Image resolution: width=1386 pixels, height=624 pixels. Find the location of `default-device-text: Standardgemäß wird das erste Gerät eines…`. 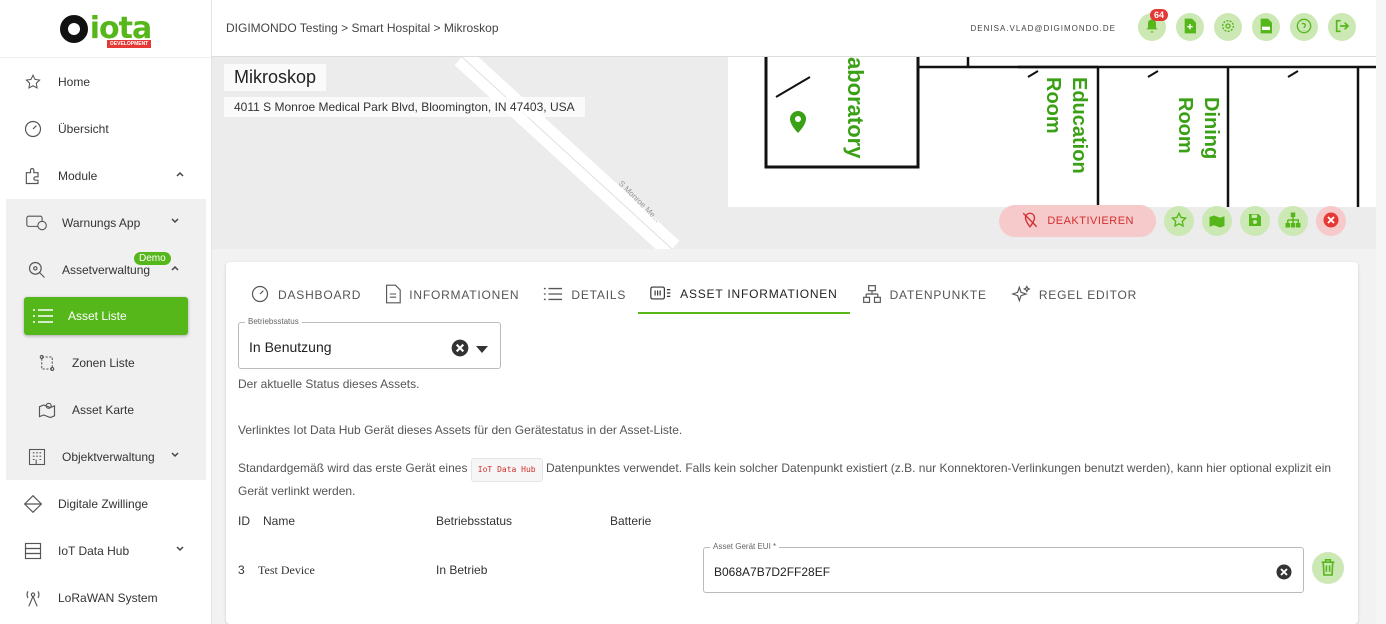

default-device-text: Standardgemäß wird das erste Gerät eines… is located at coordinates (788, 479).